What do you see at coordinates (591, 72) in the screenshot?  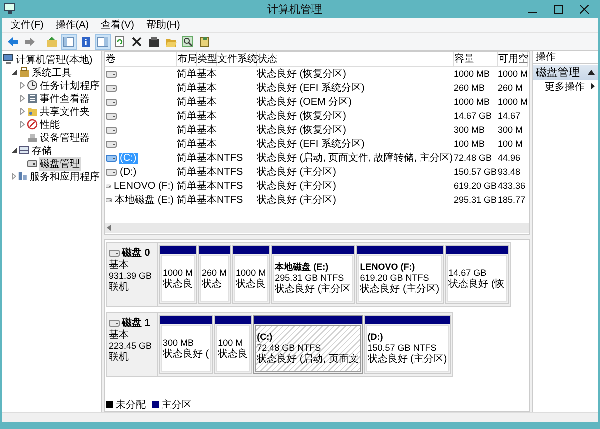 I see `collapse-arrow-icon` at bounding box center [591, 72].